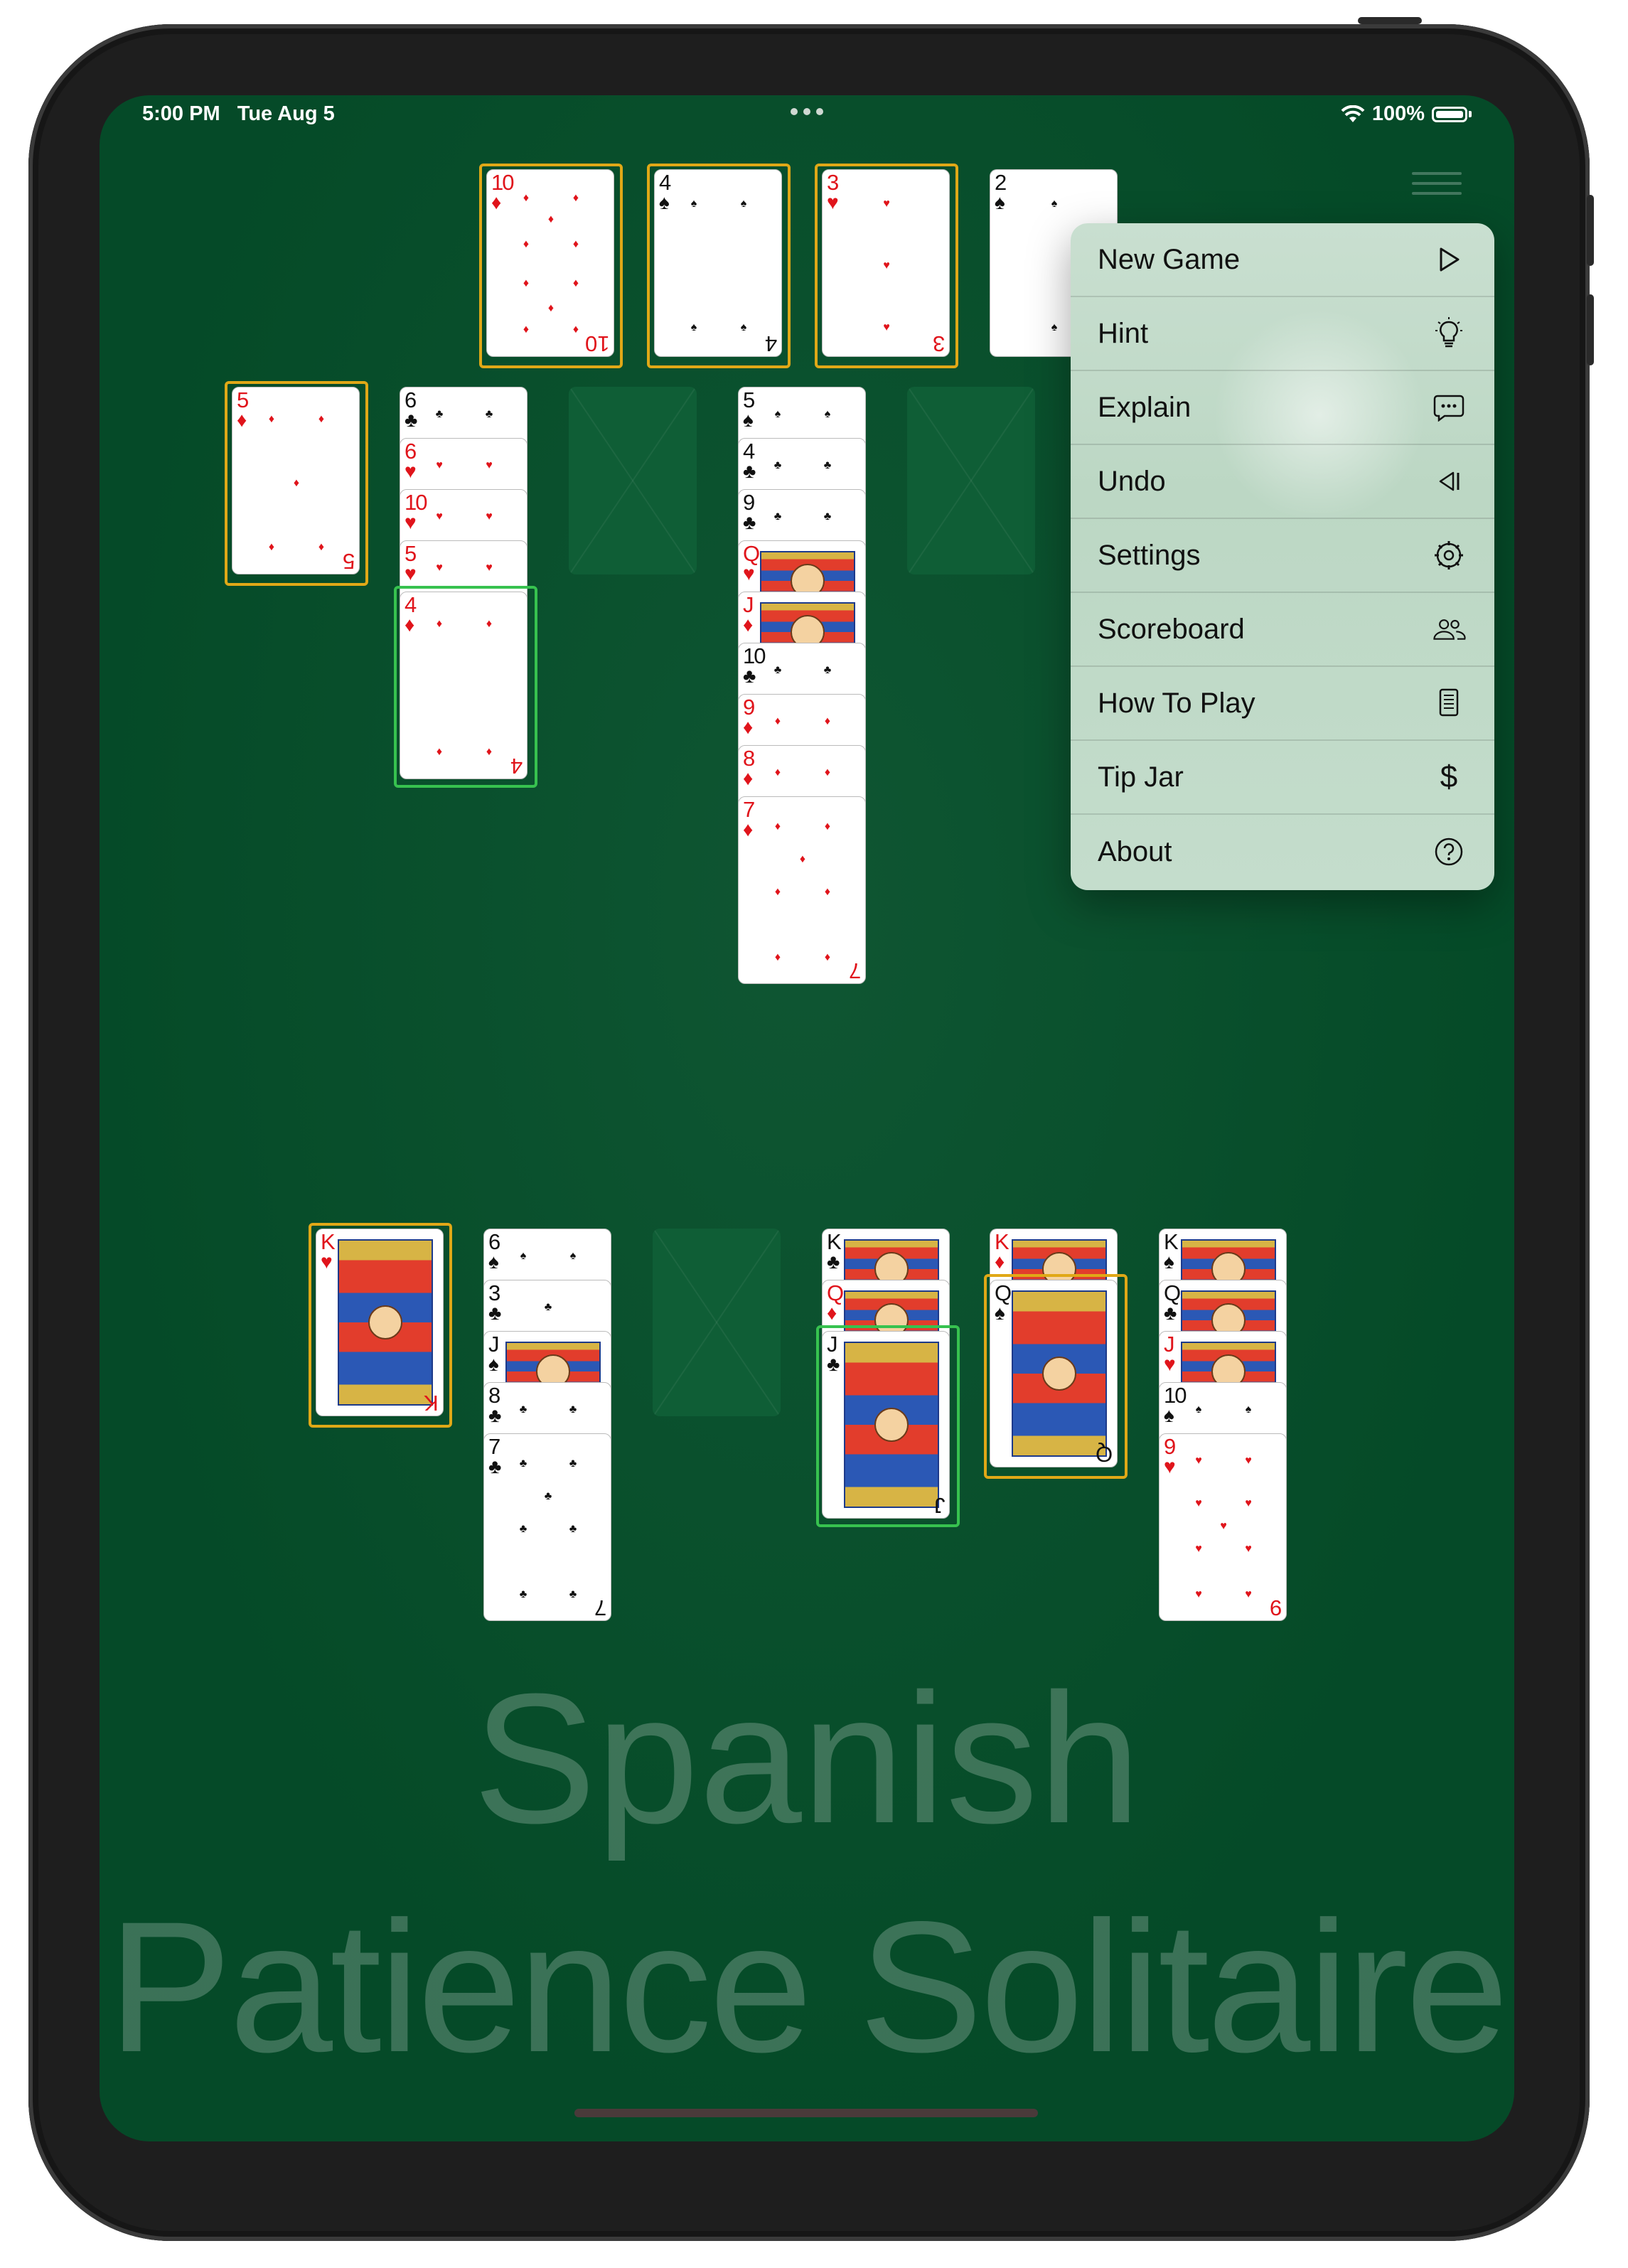  I want to click on playing-card: 7 ♣ ♣ ♣ ♣ ♣ ♣ ♣ ♣ 7, so click(547, 1527).